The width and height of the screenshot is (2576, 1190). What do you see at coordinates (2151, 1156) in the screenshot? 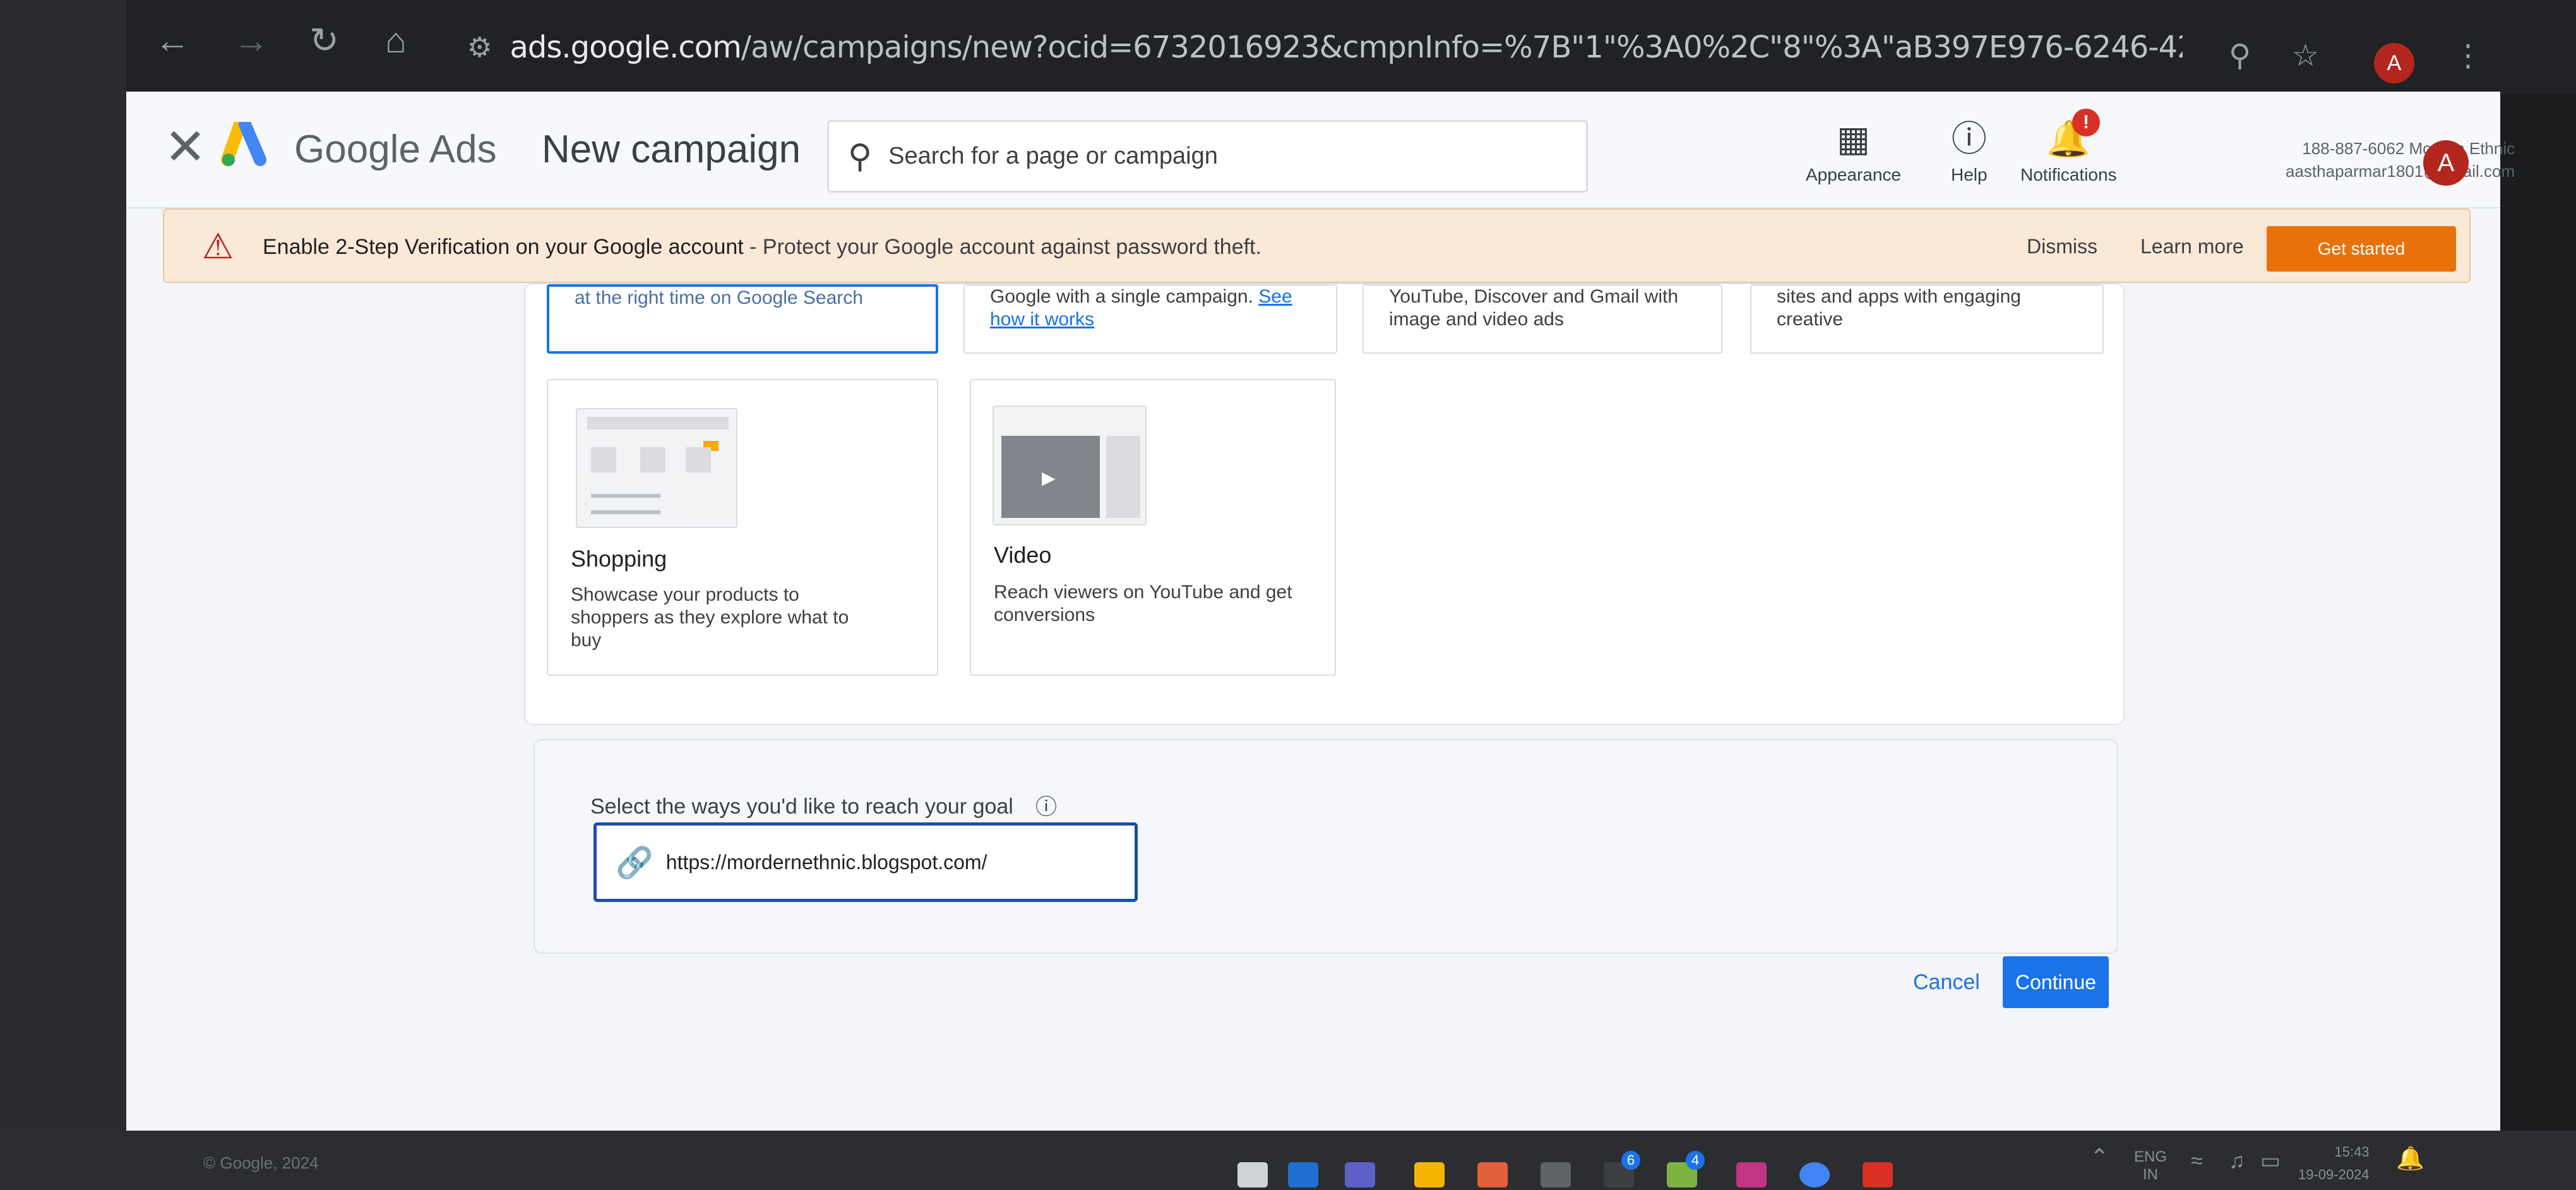
I see `language-code: ENG` at bounding box center [2151, 1156].